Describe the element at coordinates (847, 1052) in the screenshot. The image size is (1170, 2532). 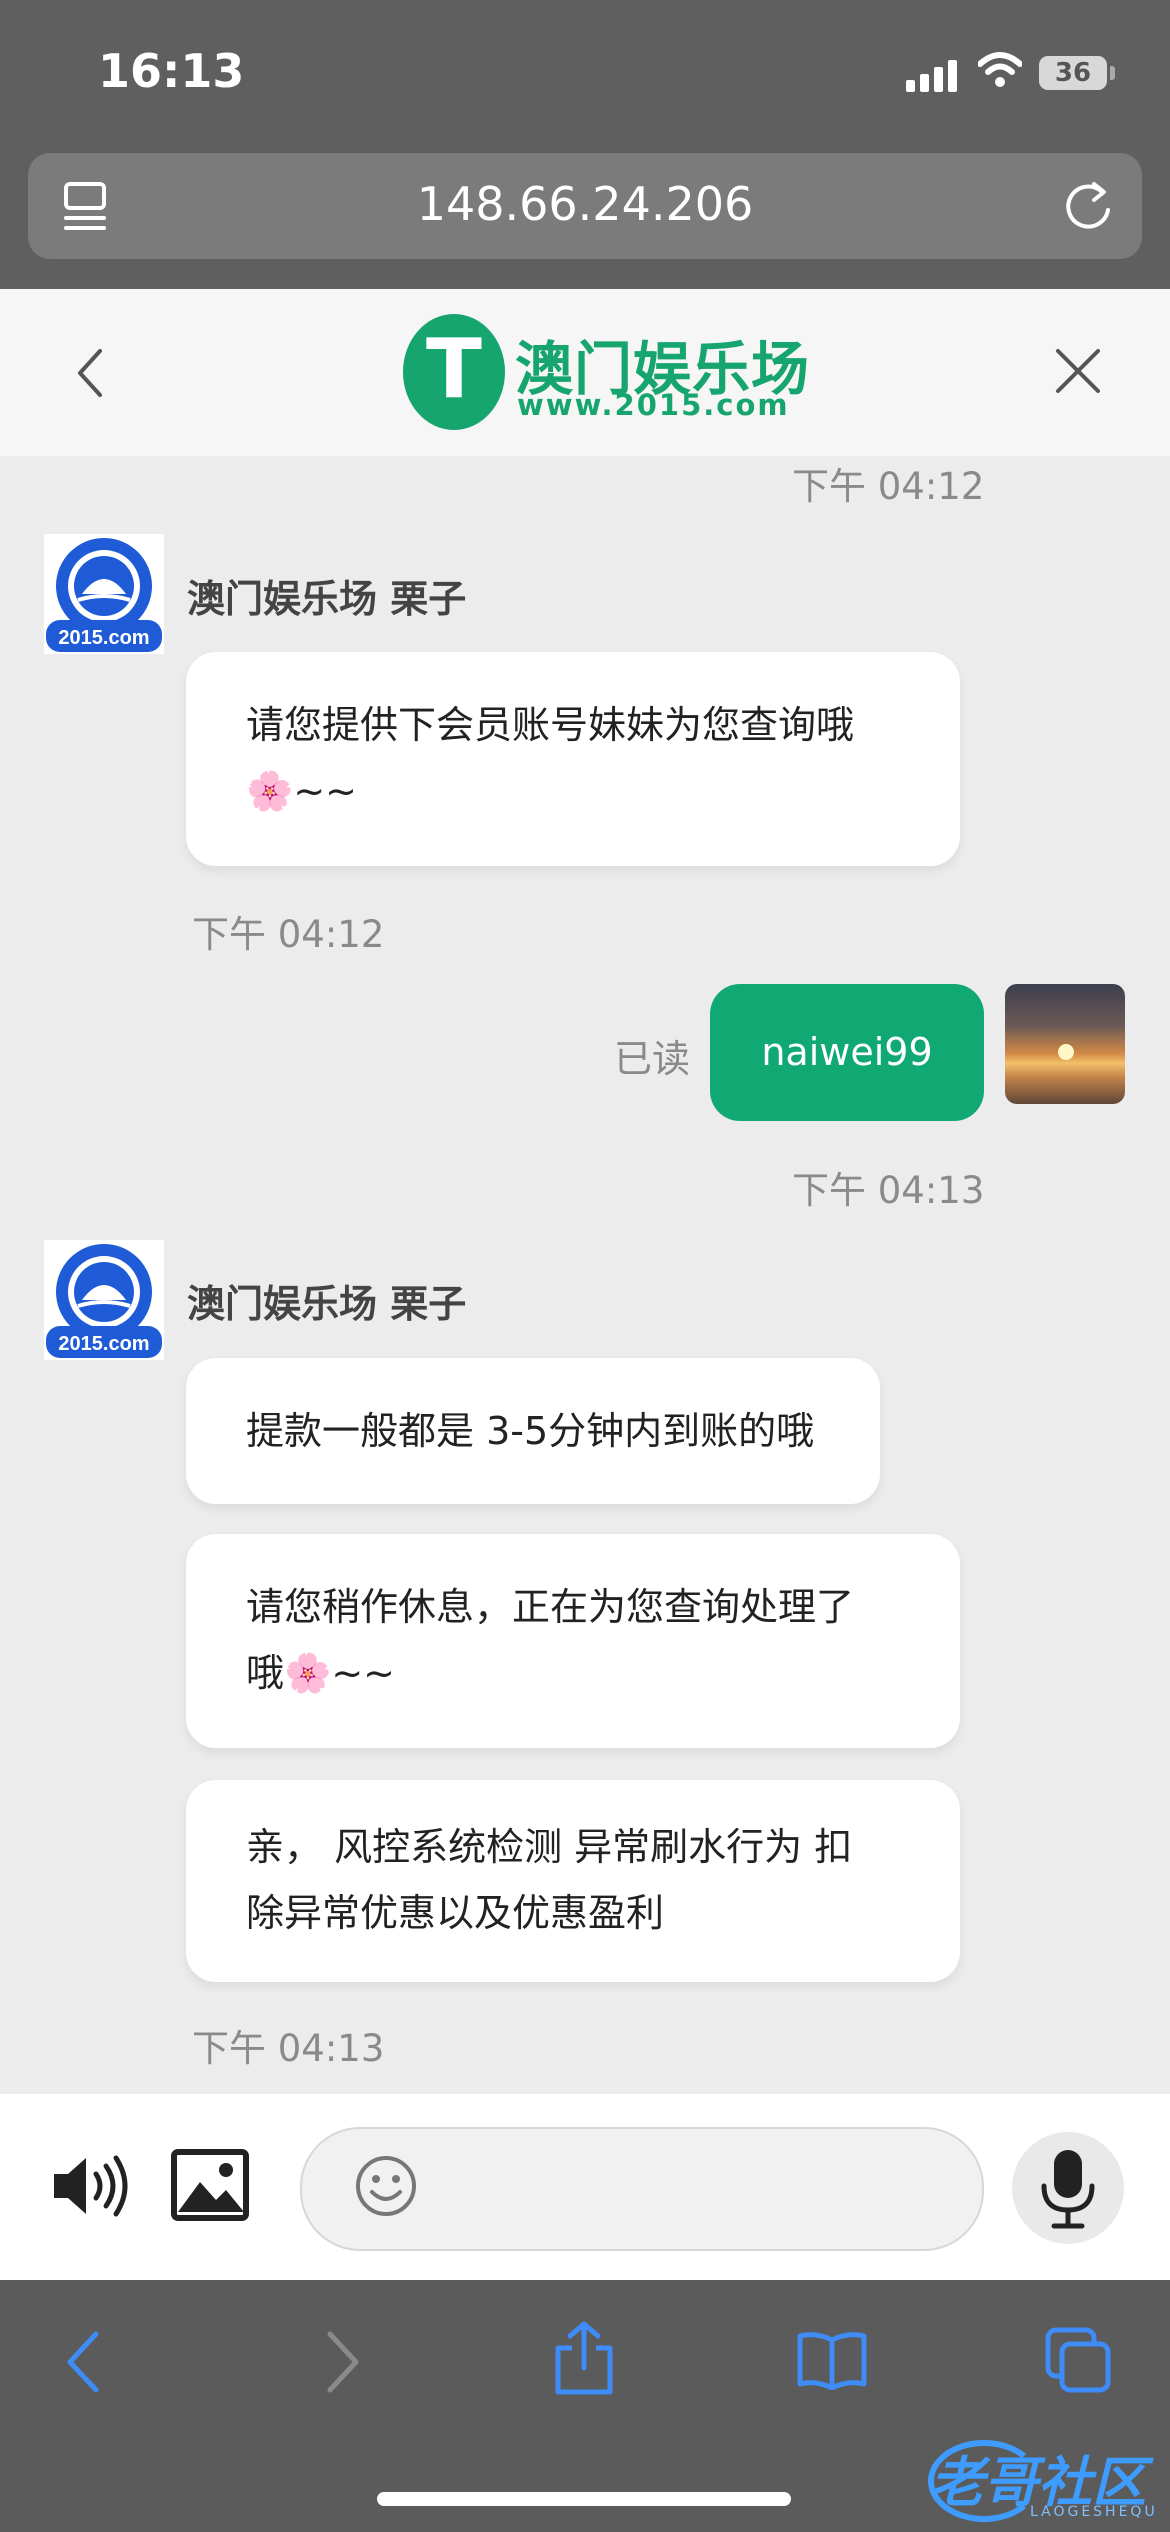
I see `my-message-bubble: naiwei99` at that location.